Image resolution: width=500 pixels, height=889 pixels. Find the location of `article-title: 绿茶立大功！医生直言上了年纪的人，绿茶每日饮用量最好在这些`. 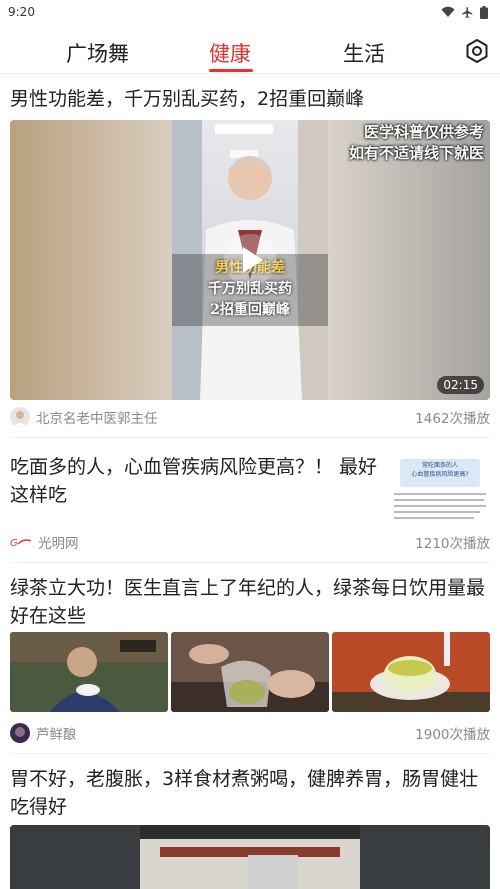

article-title: 绿茶立大功！医生直言上了年纪的人，绿茶每日饮用量最好在这些 is located at coordinates (248, 602).